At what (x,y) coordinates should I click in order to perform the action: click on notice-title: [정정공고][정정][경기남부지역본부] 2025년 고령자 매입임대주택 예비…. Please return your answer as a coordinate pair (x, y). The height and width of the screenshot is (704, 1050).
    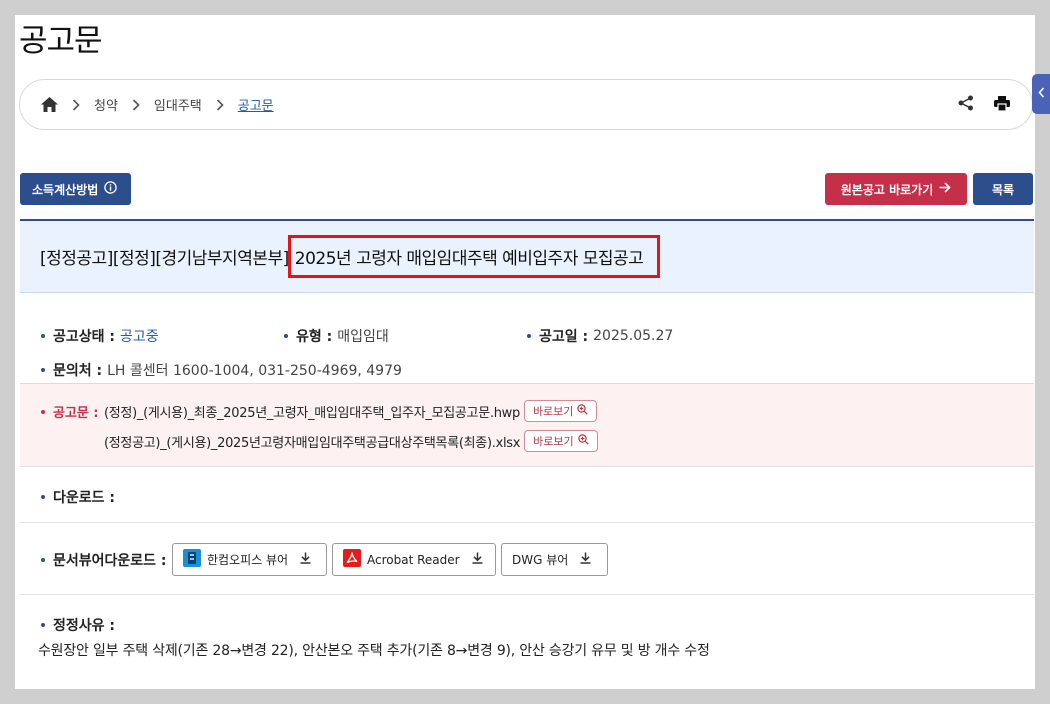
    Looking at the image, I should click on (527, 256).